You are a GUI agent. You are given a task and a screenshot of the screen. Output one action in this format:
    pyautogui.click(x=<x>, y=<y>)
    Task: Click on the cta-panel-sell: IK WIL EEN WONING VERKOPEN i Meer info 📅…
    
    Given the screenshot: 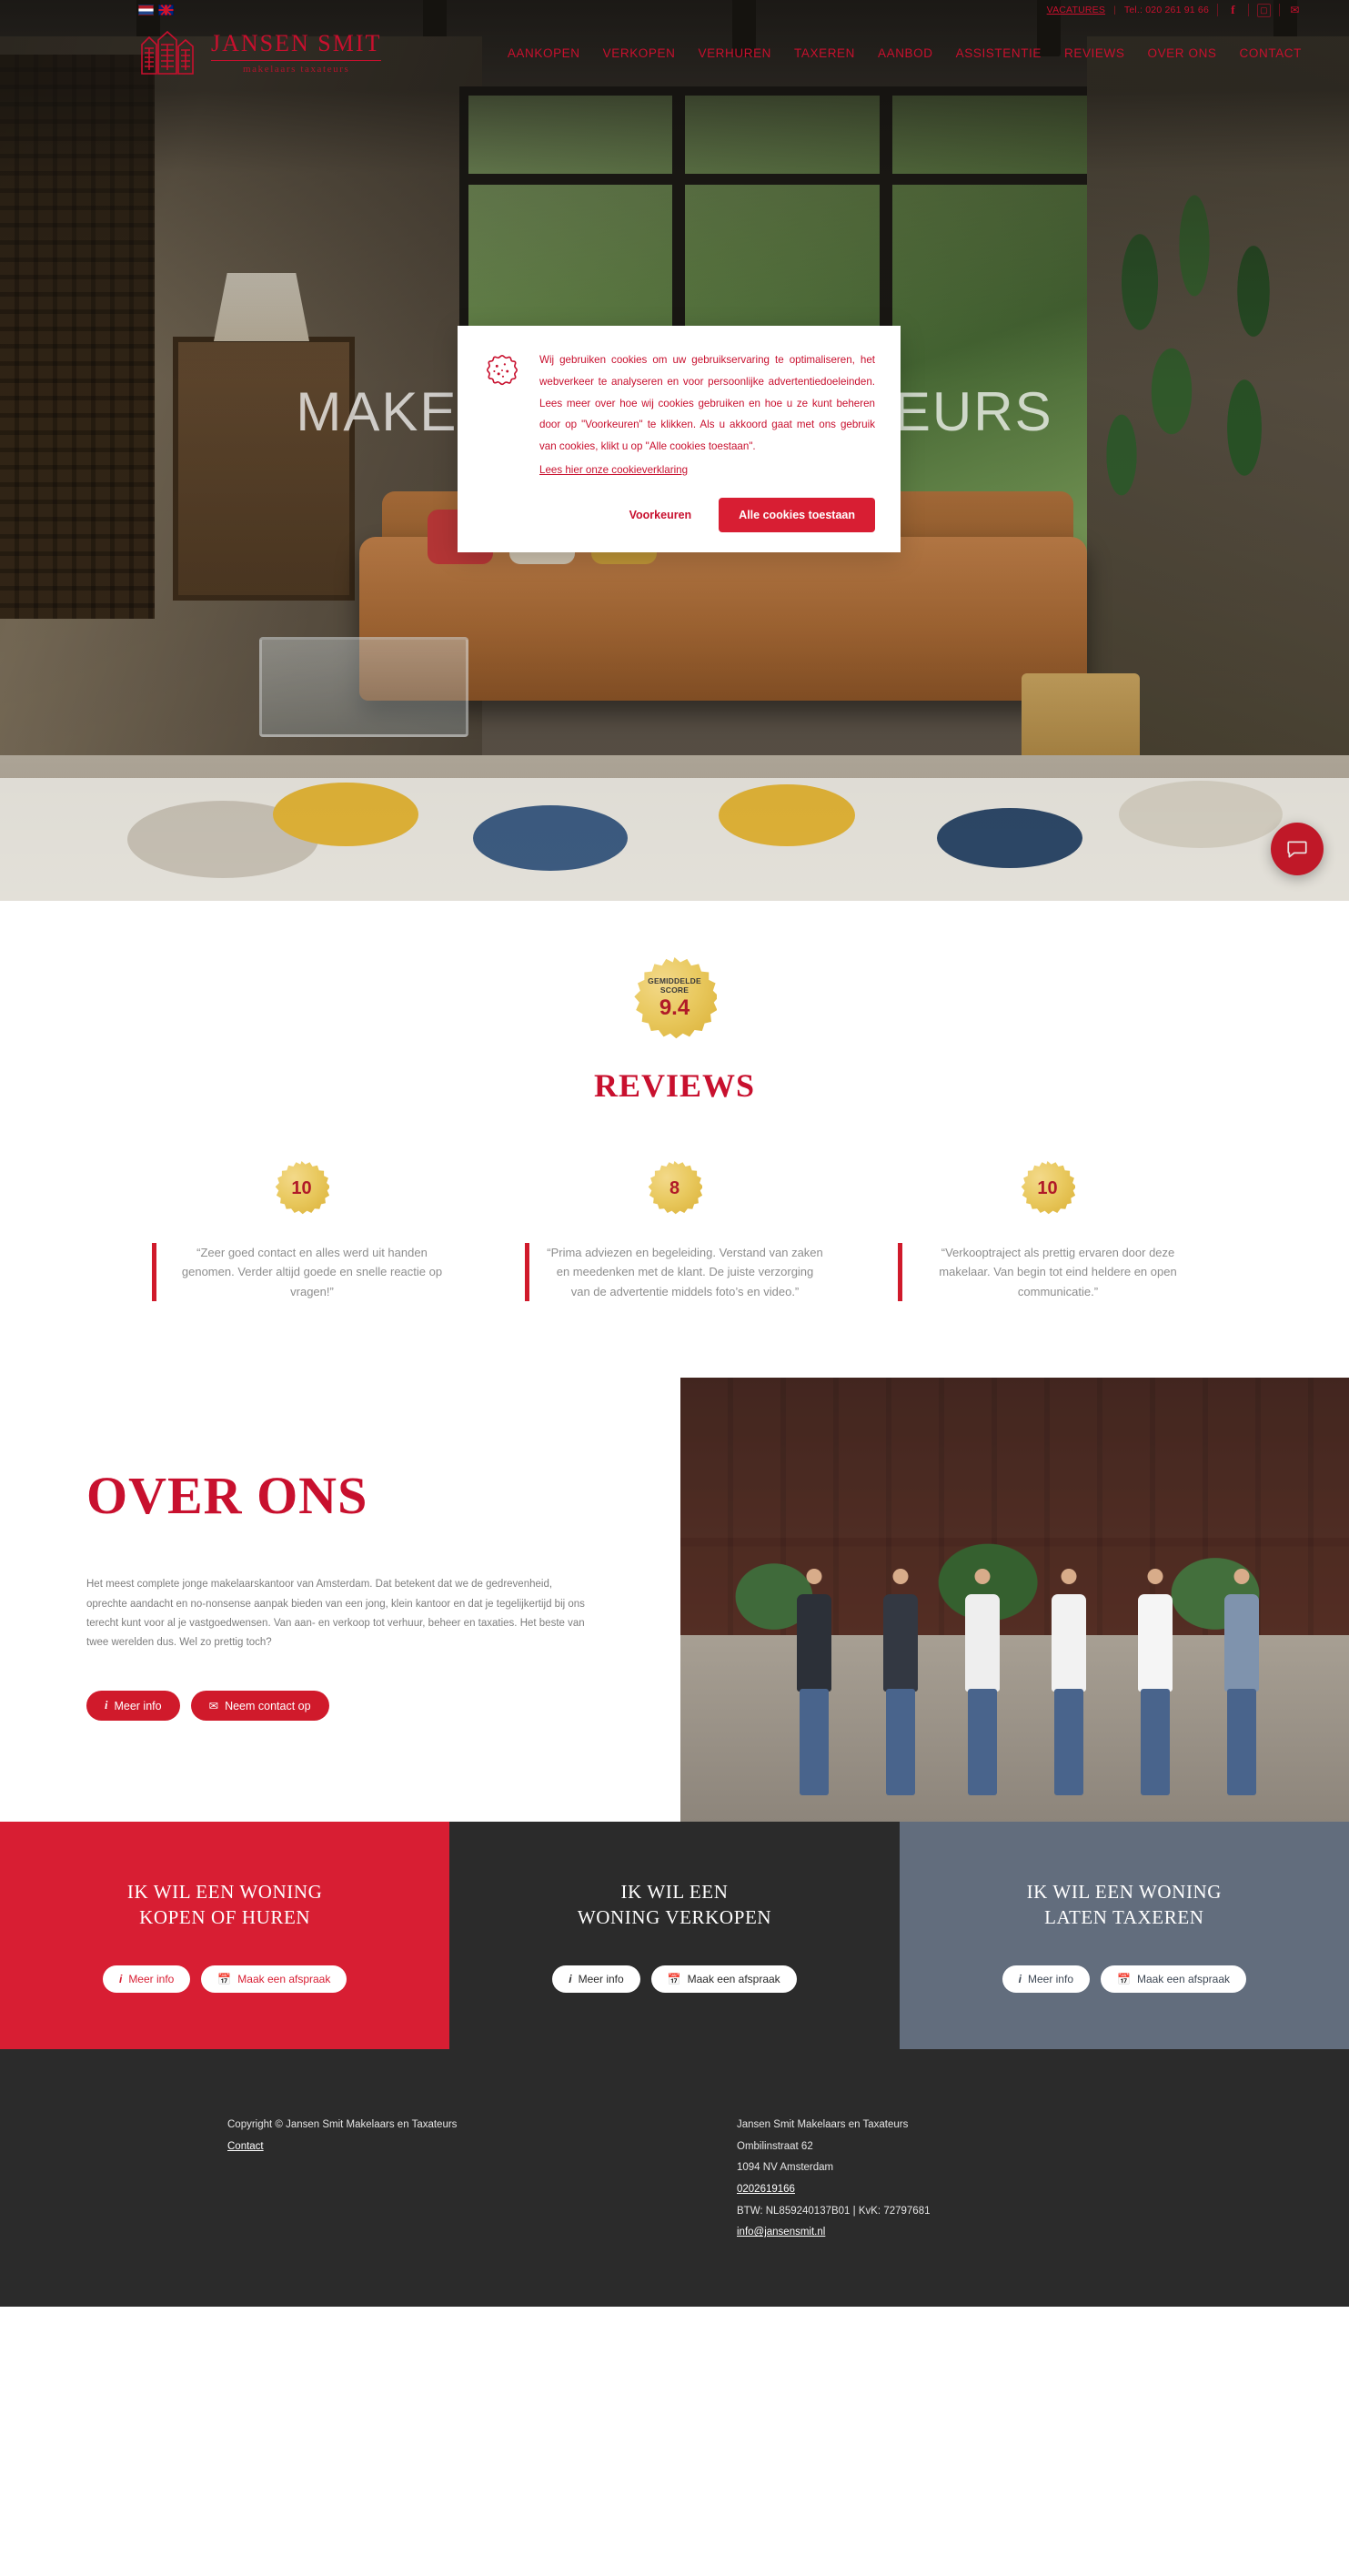 What is the action you would take?
    pyautogui.click(x=674, y=1936)
    